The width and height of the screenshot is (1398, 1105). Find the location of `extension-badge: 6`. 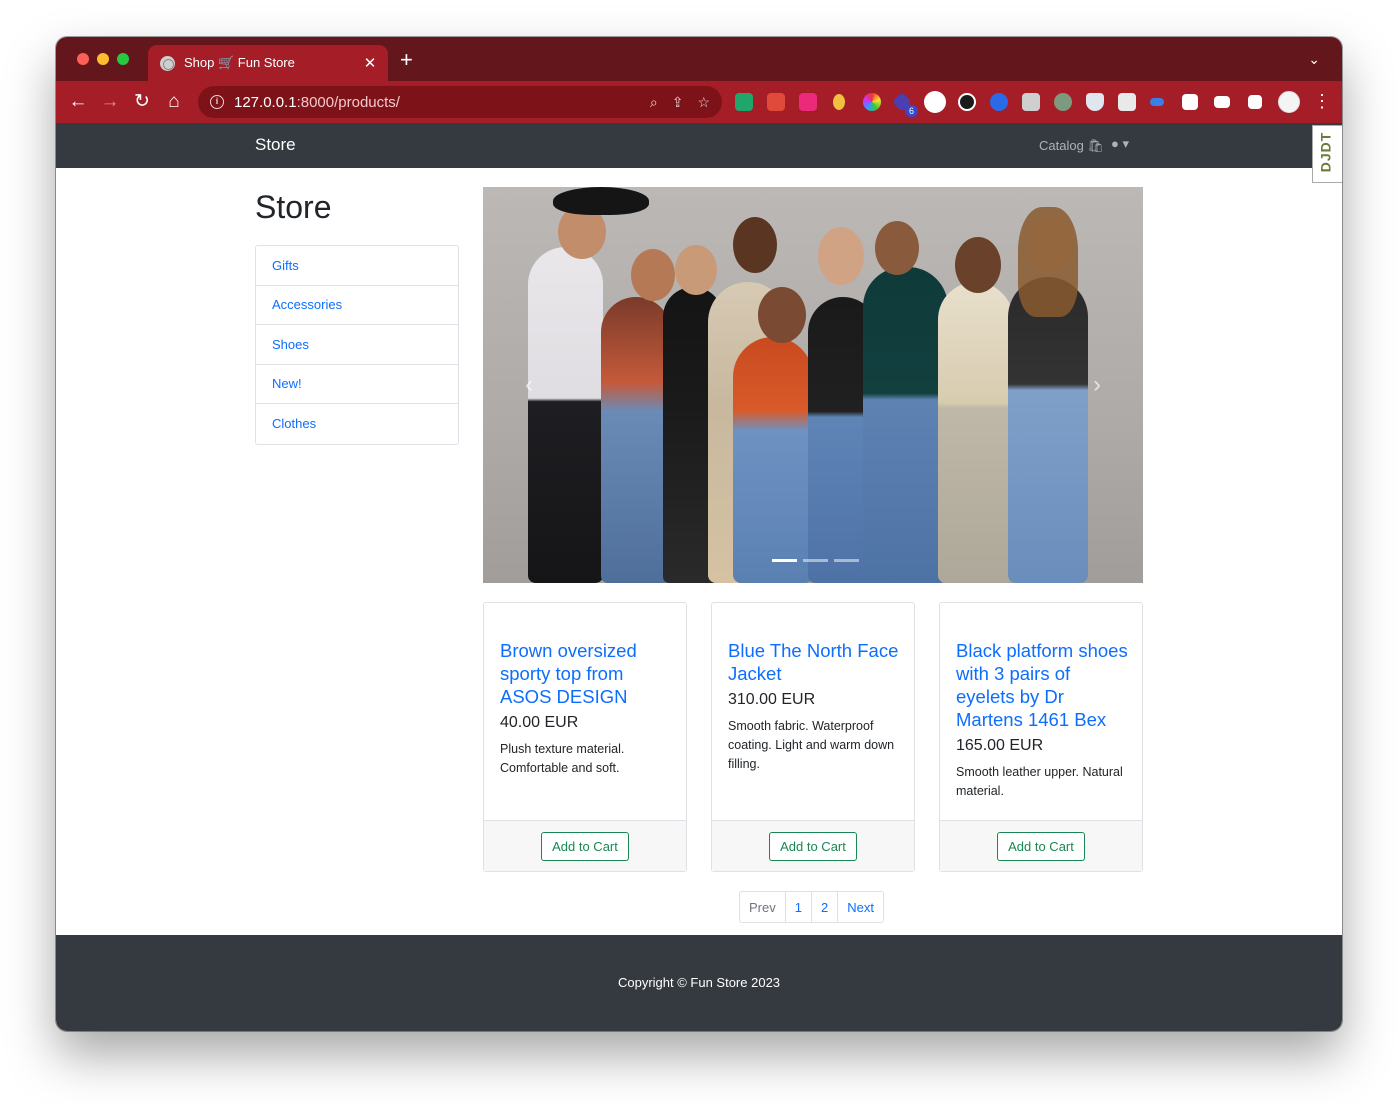

extension-badge: 6 is located at coordinates (911, 111).